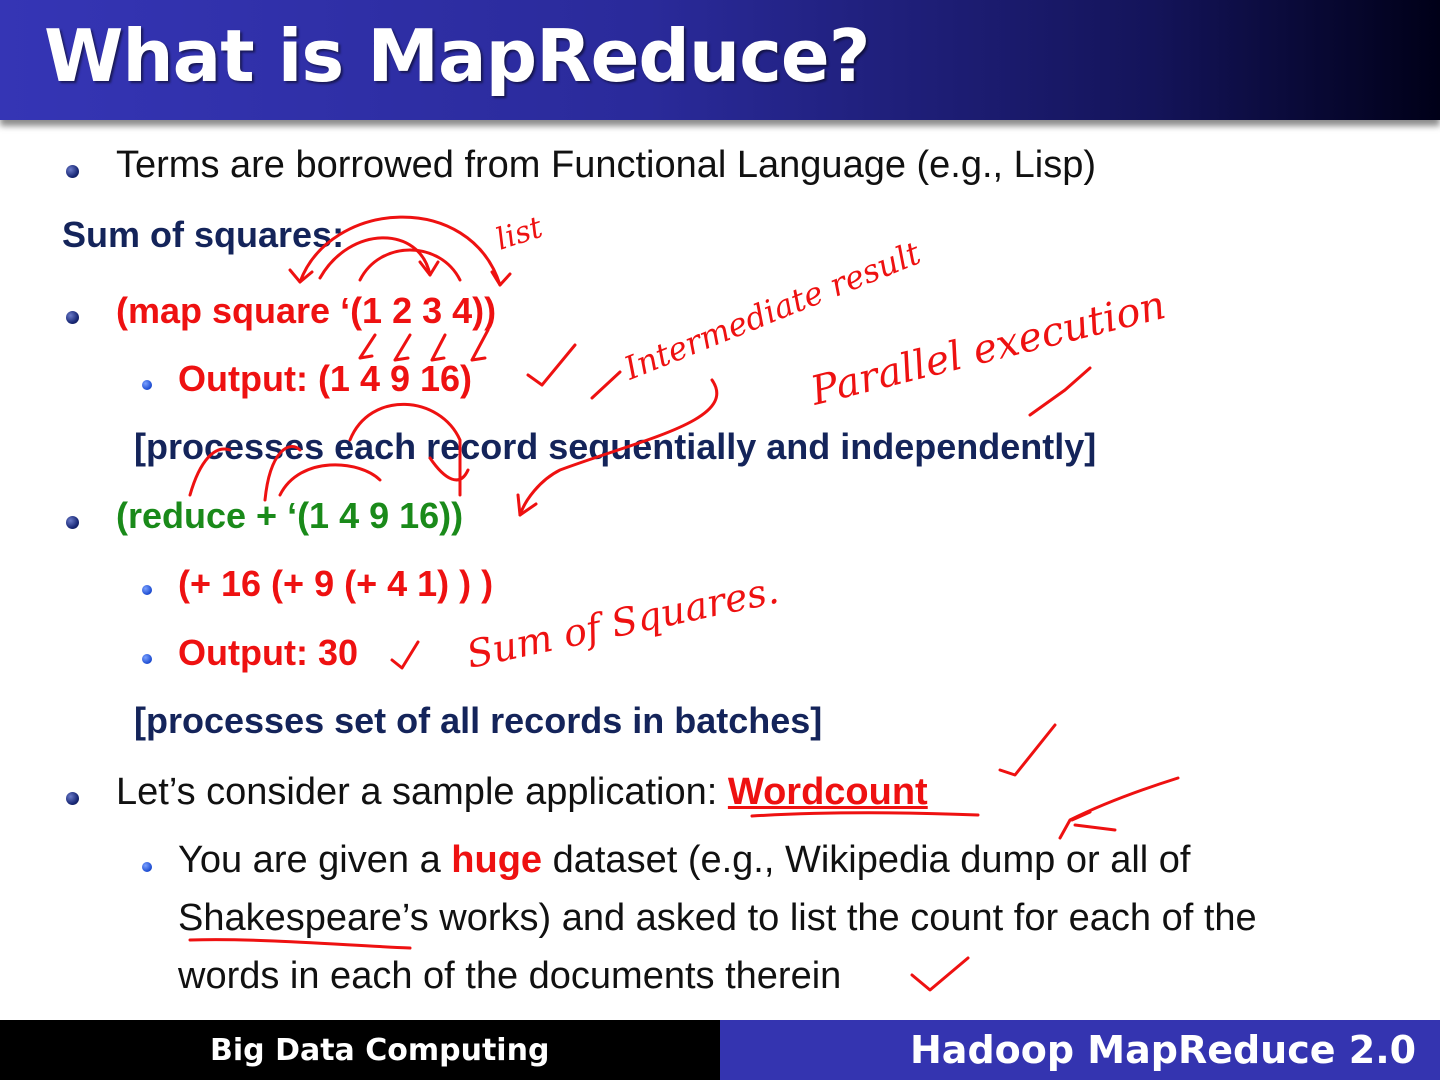 This screenshot has width=1440, height=1080. What do you see at coordinates (422, 792) in the screenshot?
I see `consider-text: Let’s consider a sample application:` at bounding box center [422, 792].